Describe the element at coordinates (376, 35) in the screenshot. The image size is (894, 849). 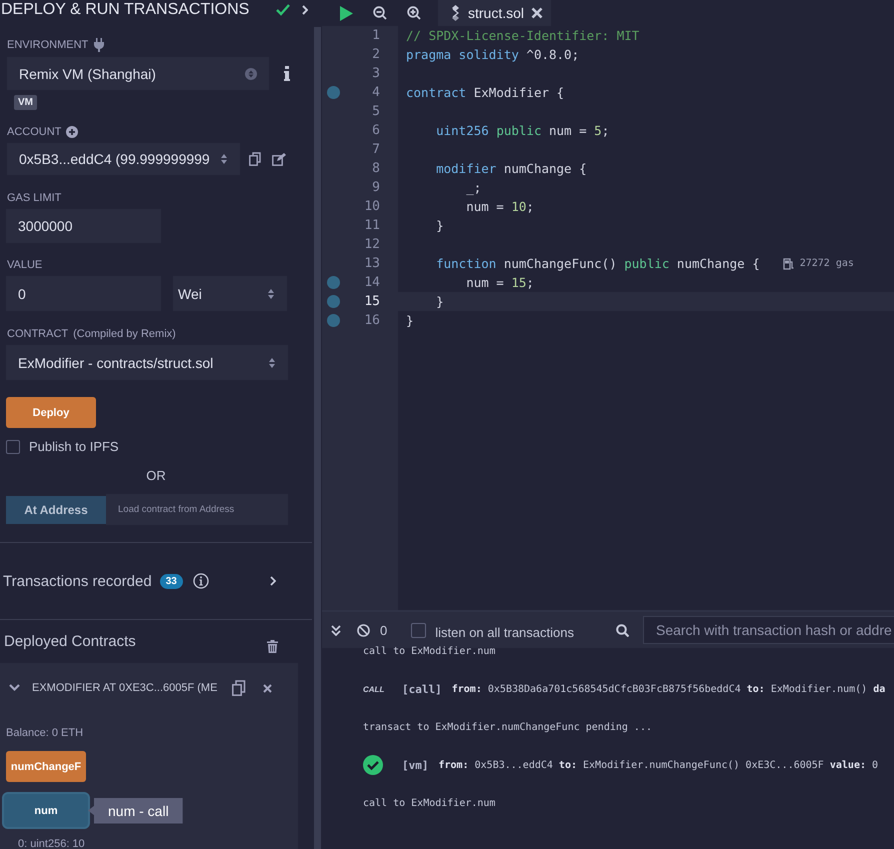
I see `line-number: 1` at that location.